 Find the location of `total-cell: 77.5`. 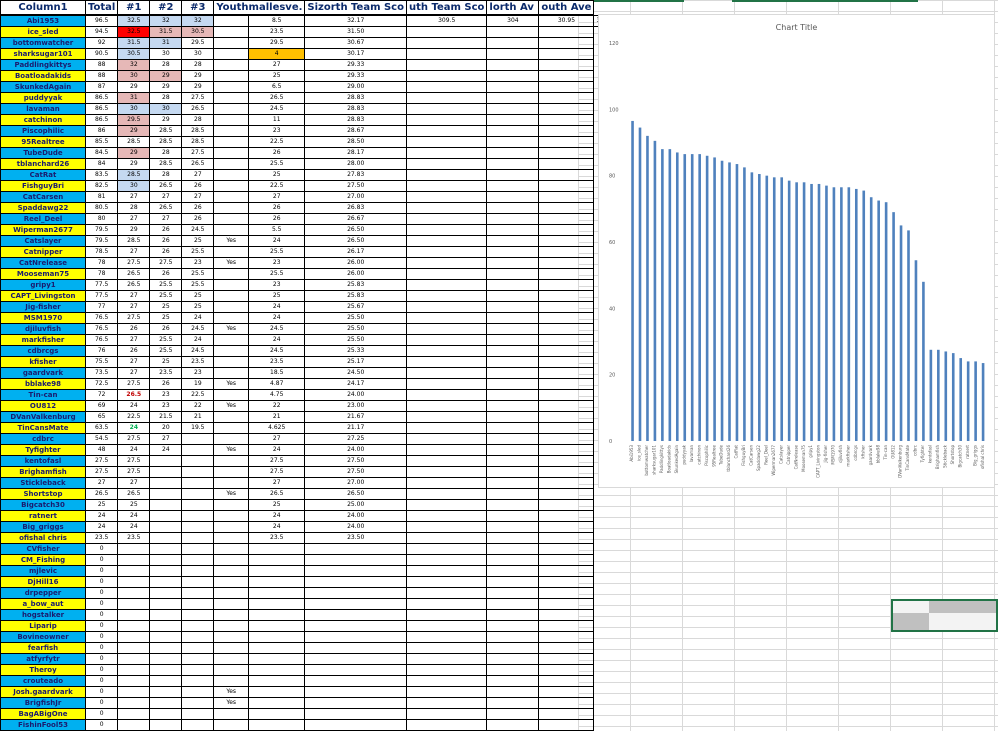

total-cell: 77.5 is located at coordinates (101, 285).